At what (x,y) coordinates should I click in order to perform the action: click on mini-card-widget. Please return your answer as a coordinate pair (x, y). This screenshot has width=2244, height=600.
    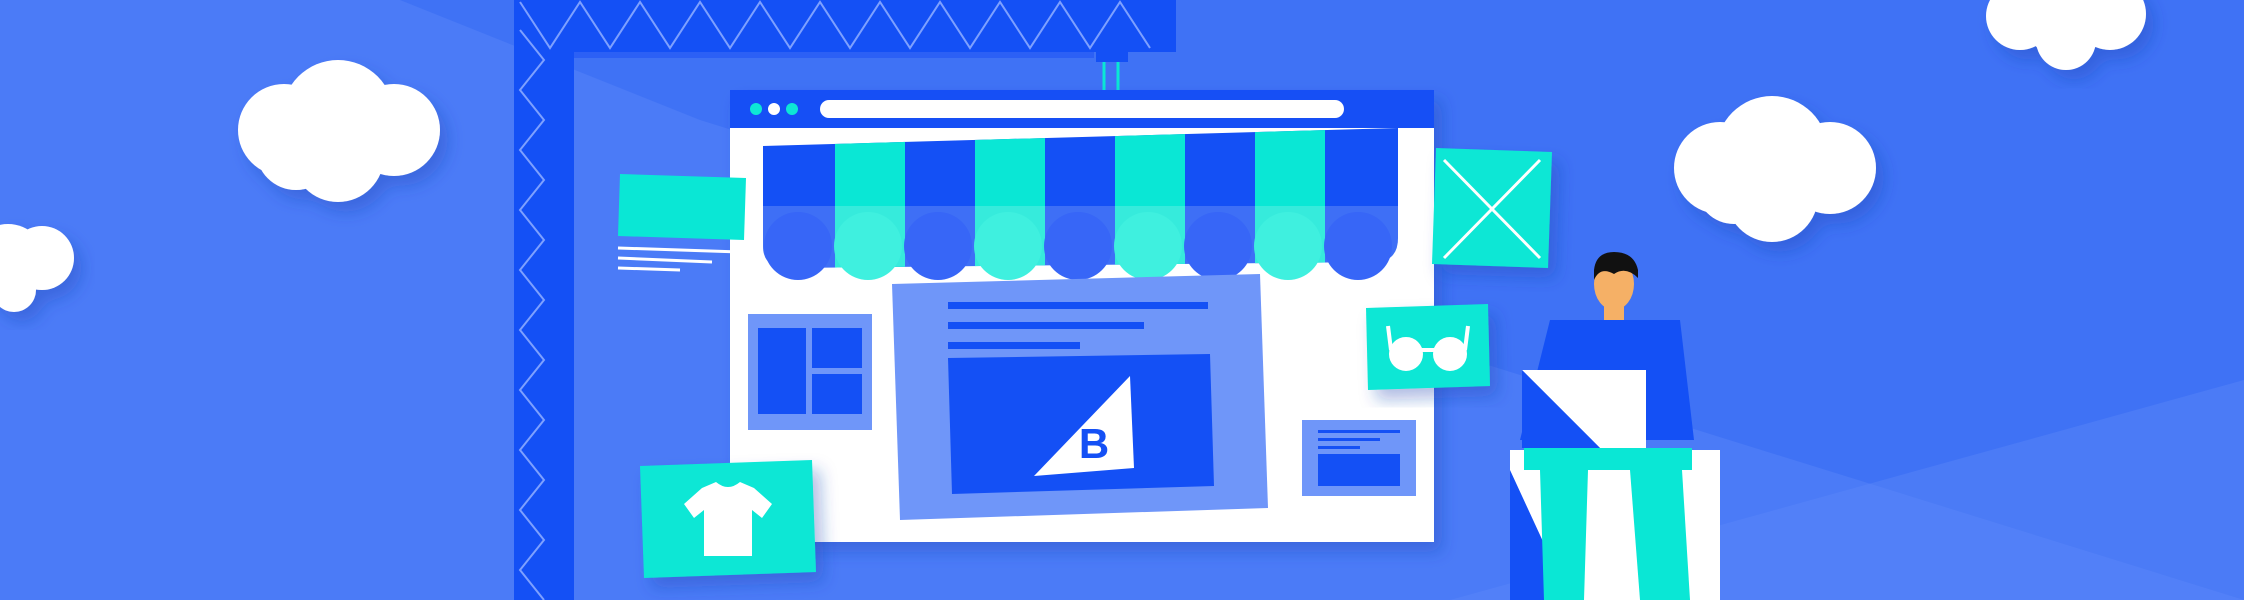
    Looking at the image, I should click on (1359, 458).